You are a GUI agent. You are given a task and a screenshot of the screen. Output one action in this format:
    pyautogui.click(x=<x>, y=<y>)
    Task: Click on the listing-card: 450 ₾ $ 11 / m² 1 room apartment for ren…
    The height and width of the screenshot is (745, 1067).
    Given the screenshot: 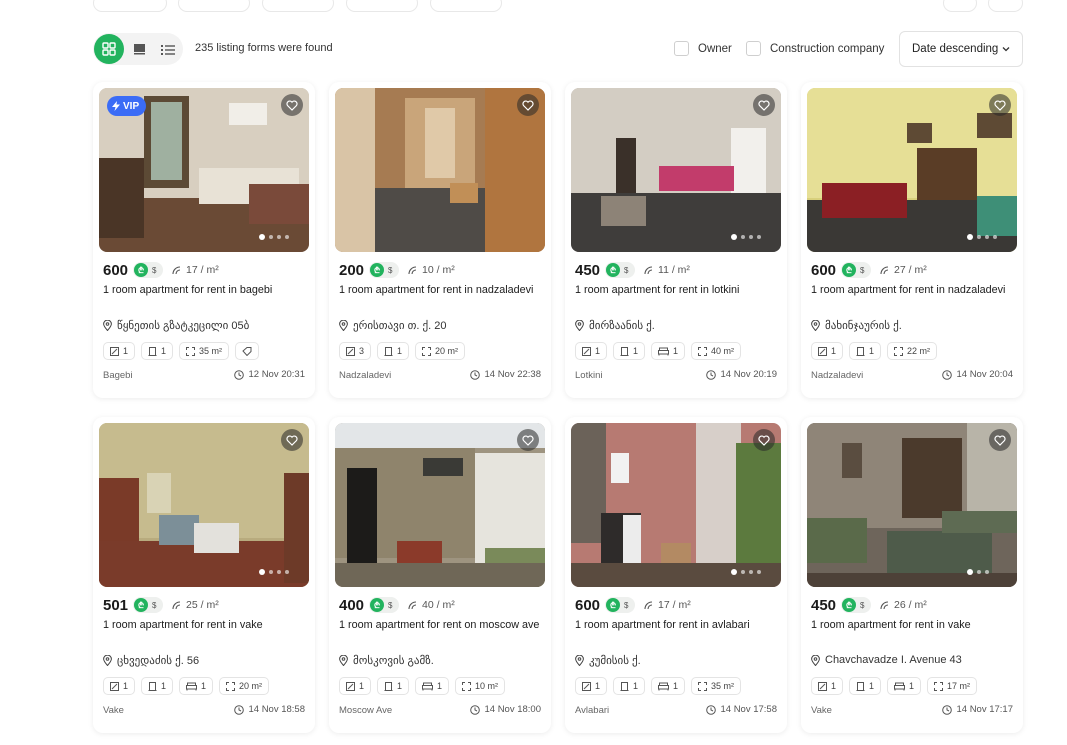 What is the action you would take?
    pyautogui.click(x=676, y=240)
    